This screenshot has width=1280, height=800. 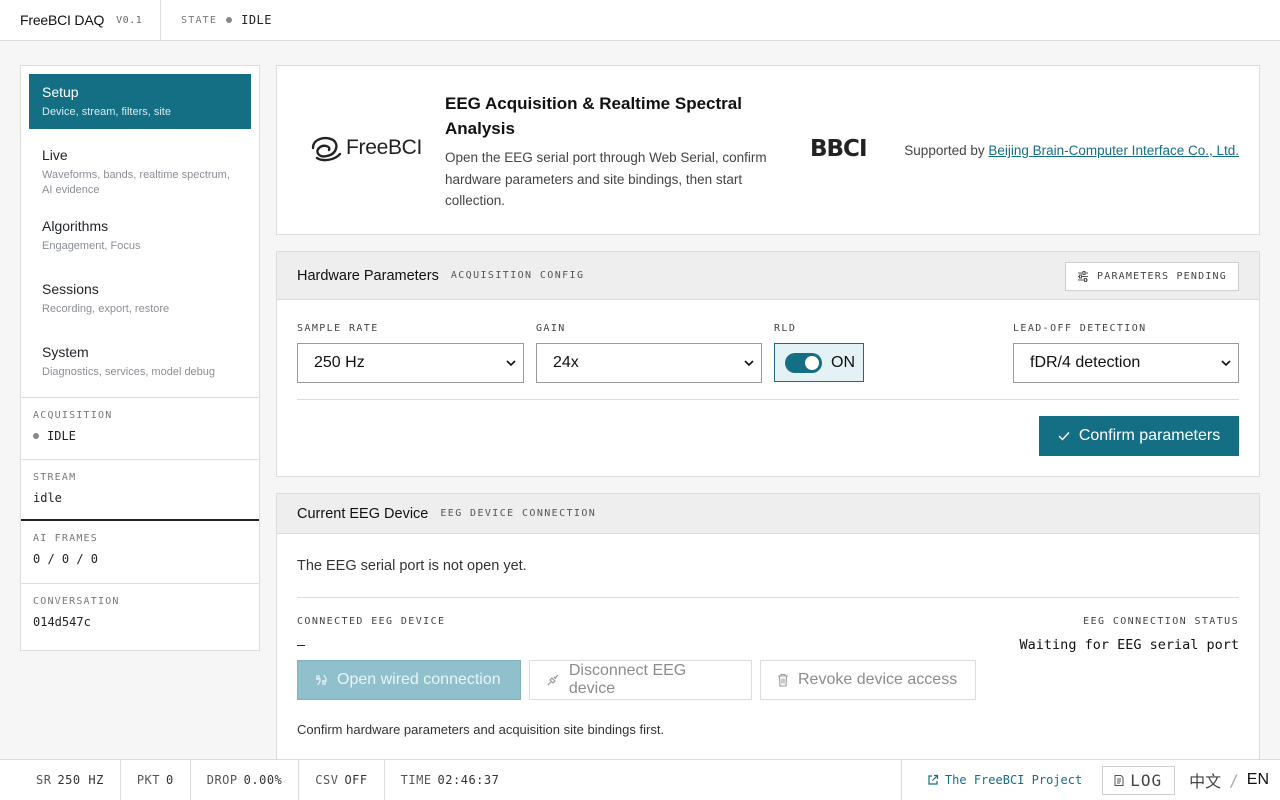 I want to click on revoke-access-button: Revoke device access, so click(x=868, y=680).